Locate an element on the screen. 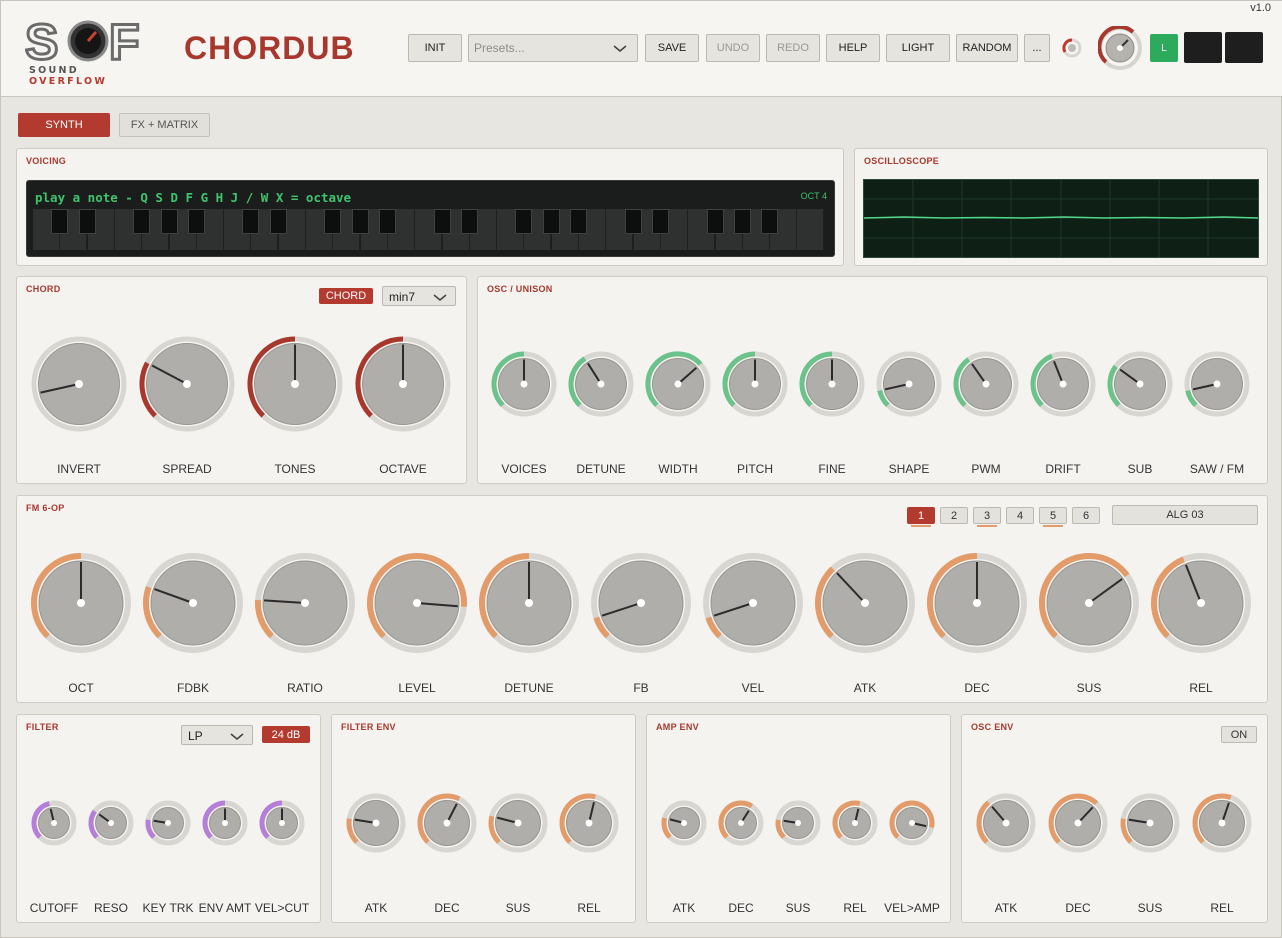 The image size is (1282, 938). undo-button: UNDO is located at coordinates (733, 48).